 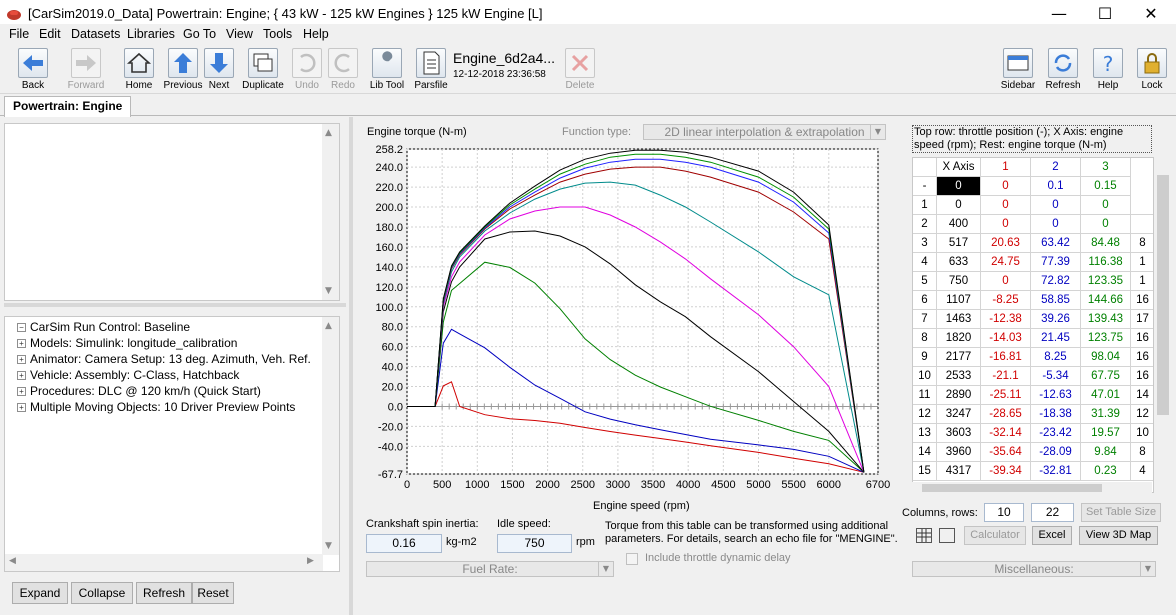 What do you see at coordinates (1006, 395) in the screenshot?
I see `table-cell: -25.11` at bounding box center [1006, 395].